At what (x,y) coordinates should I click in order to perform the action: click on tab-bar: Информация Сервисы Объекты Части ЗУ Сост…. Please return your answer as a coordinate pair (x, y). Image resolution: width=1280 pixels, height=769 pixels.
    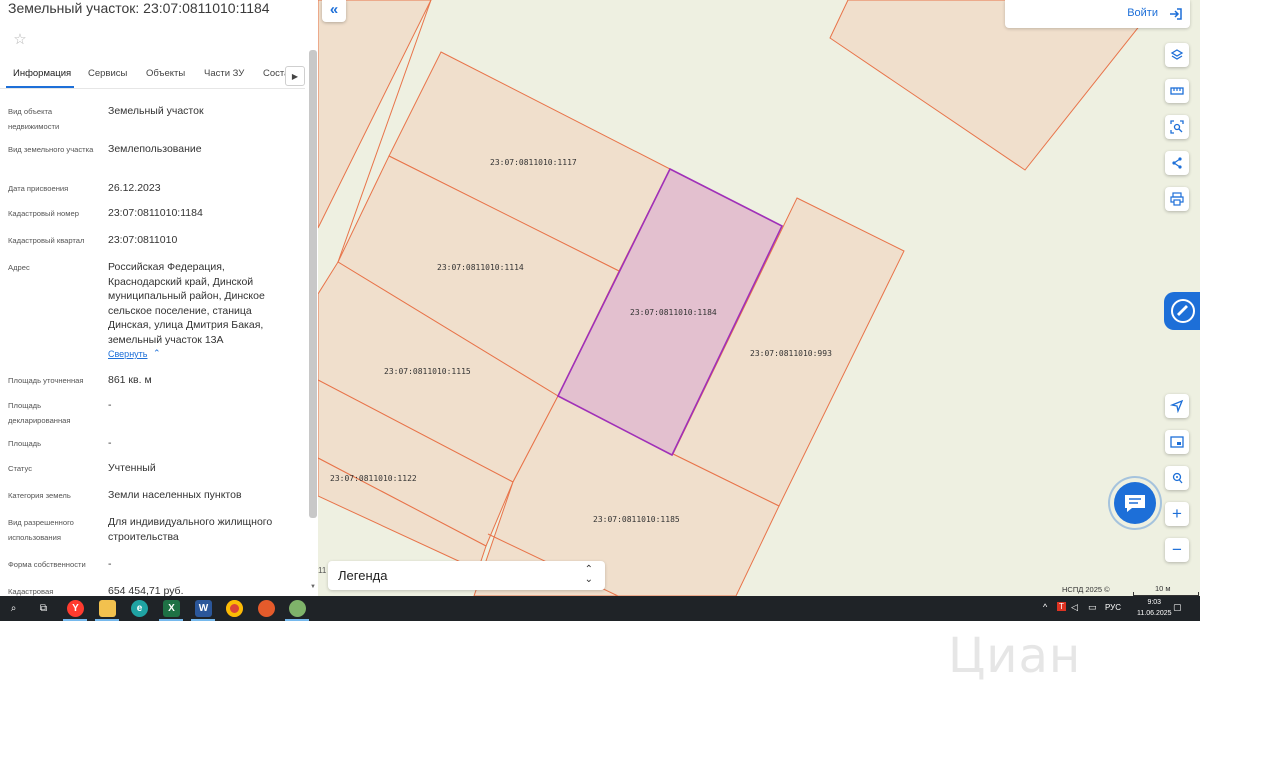
    Looking at the image, I should click on (152, 75).